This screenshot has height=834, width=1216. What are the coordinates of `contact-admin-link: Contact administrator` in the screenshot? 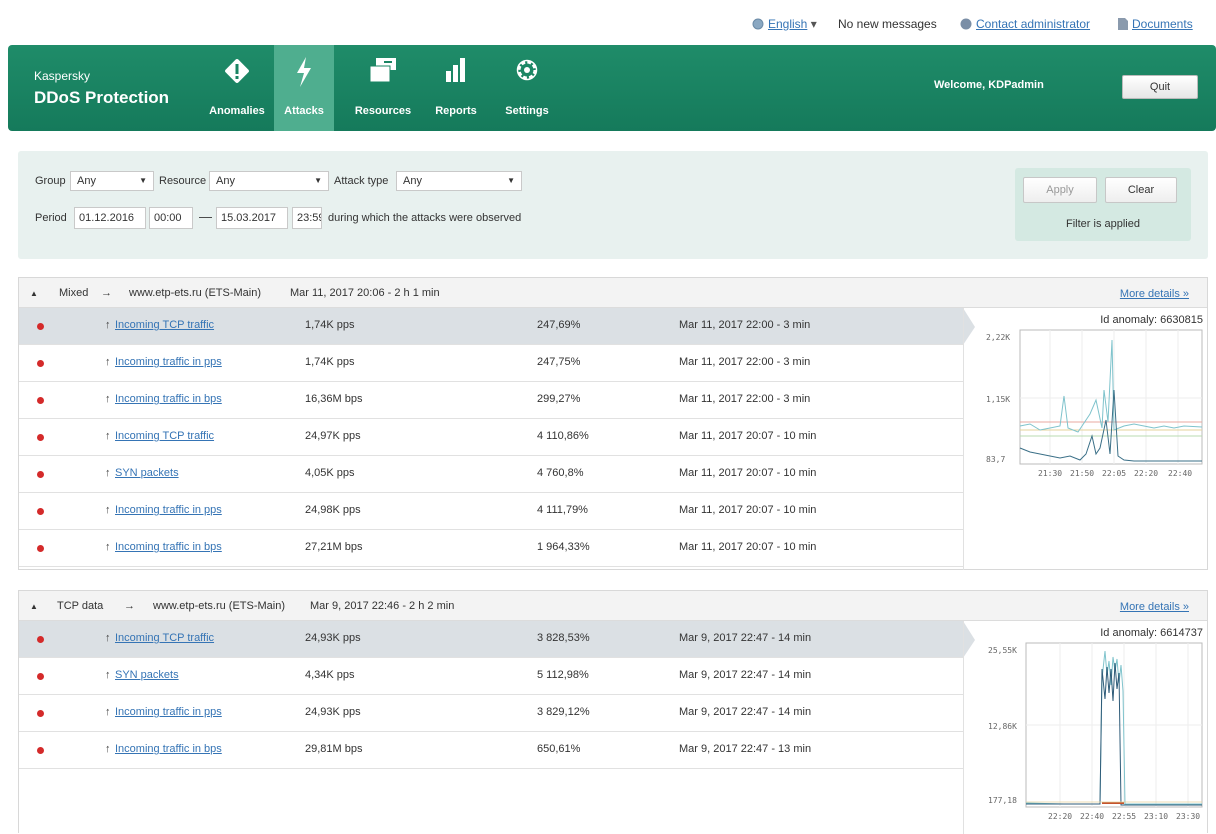 It's located at (1025, 24).